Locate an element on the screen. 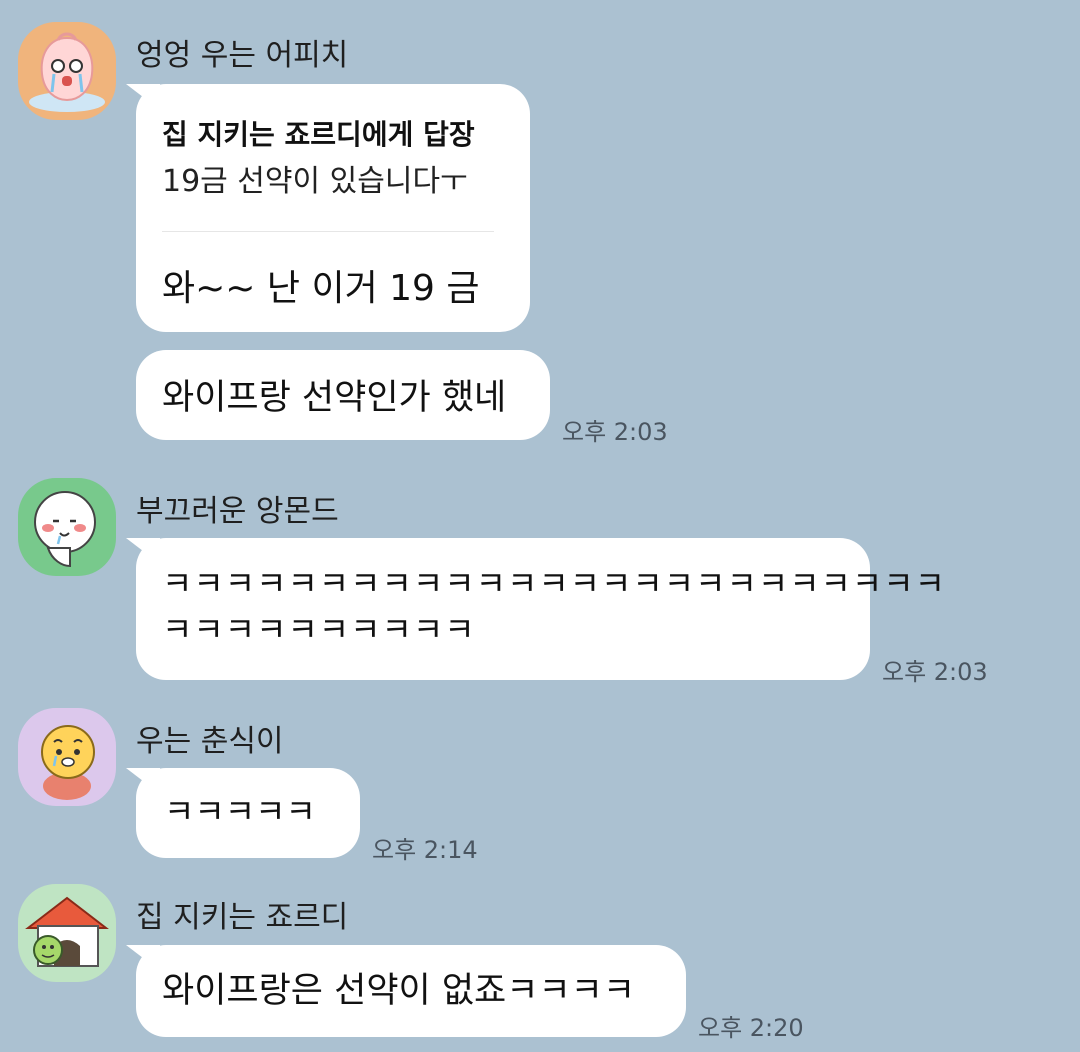  reply-title: 집 지키는 죠르디에게 답장 is located at coordinates (318, 134).